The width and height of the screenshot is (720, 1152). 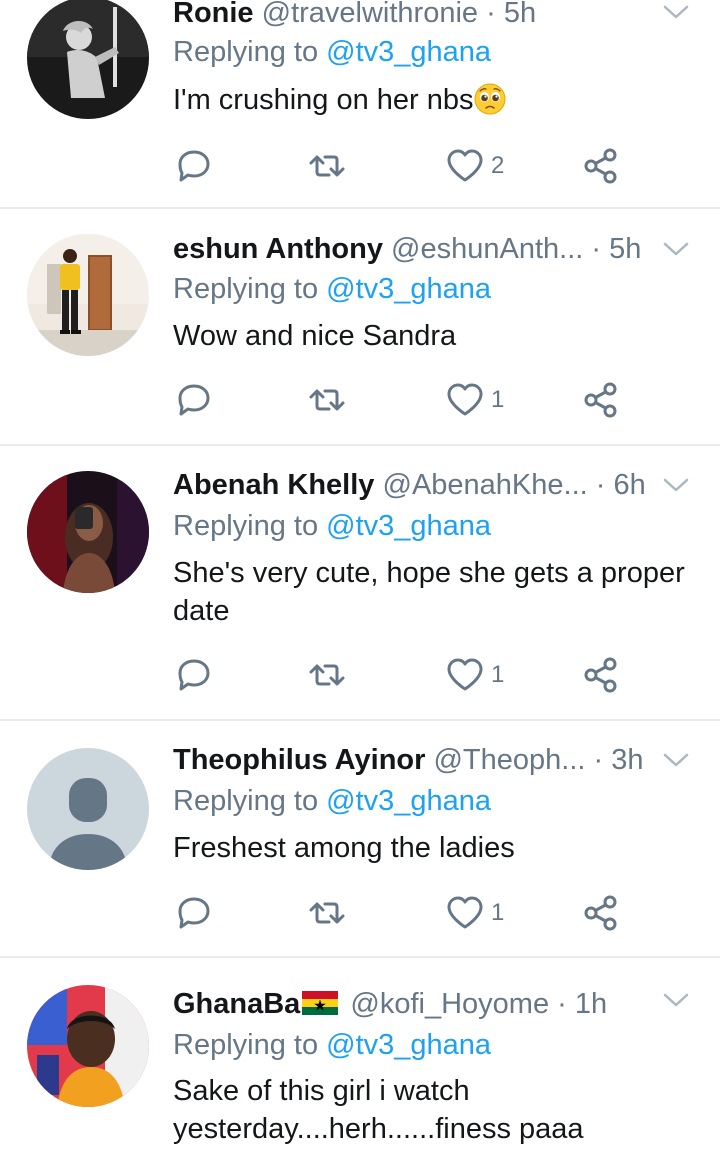 What do you see at coordinates (360, 166) in the screenshot?
I see `tweet-actions: 2` at bounding box center [360, 166].